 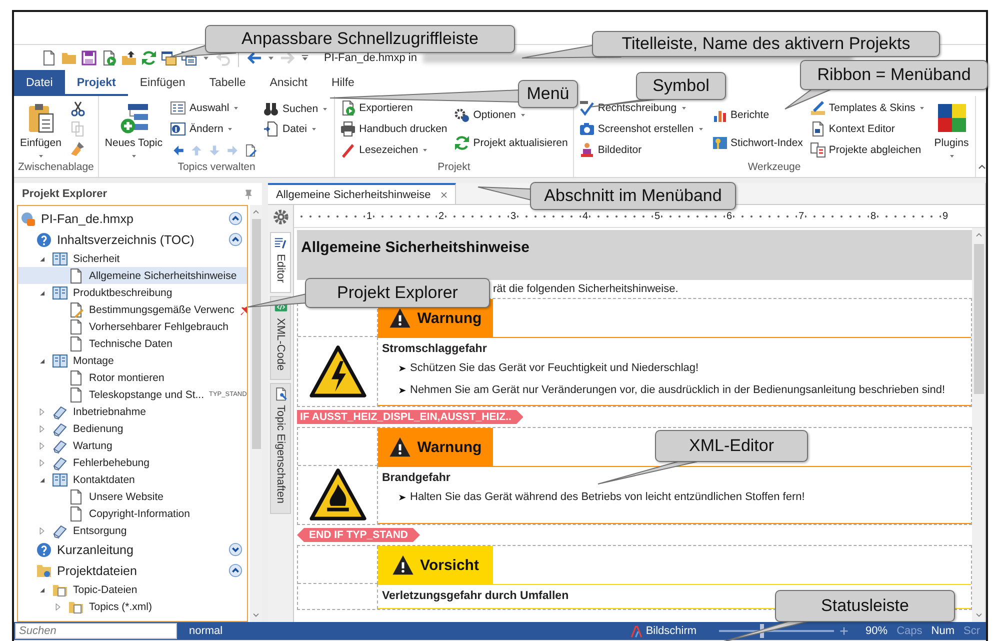 What do you see at coordinates (132, 570) in the screenshot?
I see `tree-item: Projektdateien` at bounding box center [132, 570].